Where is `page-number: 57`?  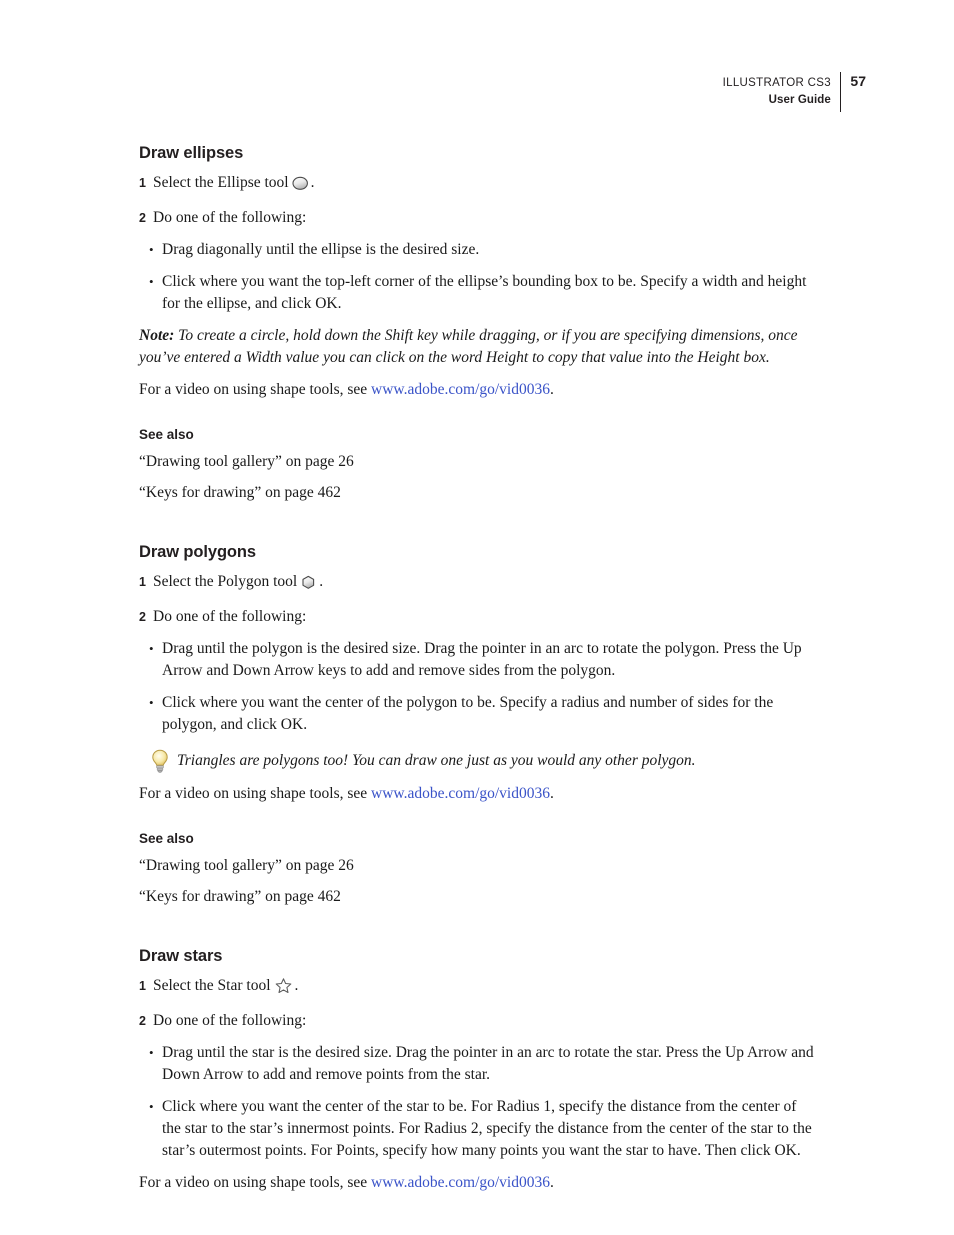
page-number: 57 is located at coordinates (858, 81).